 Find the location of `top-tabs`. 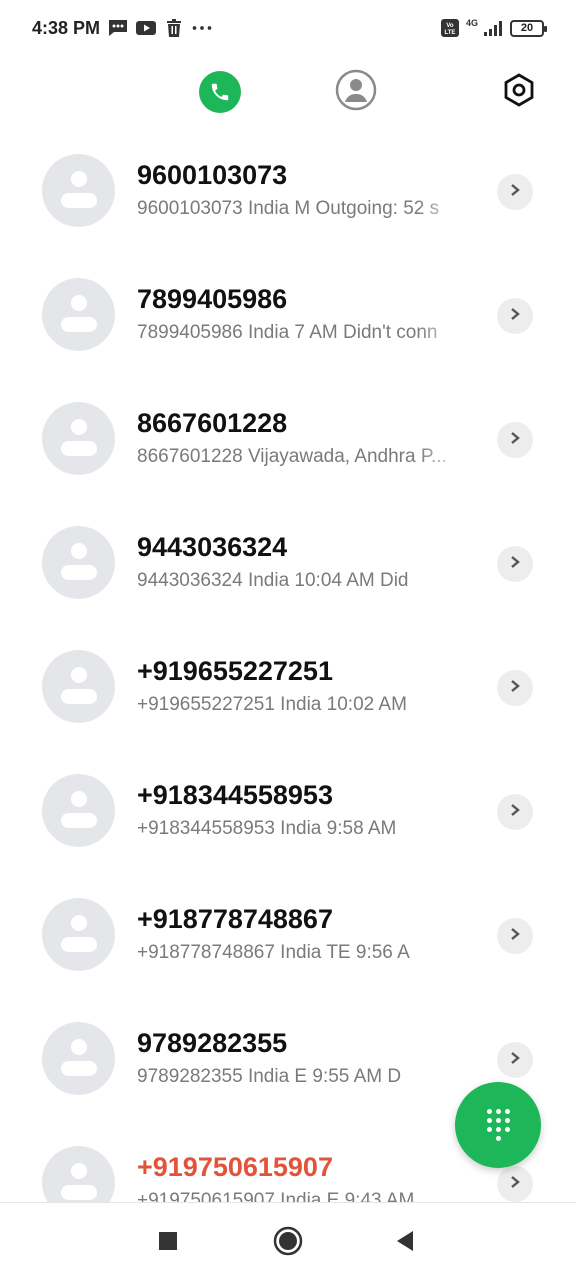

top-tabs is located at coordinates (288, 92).